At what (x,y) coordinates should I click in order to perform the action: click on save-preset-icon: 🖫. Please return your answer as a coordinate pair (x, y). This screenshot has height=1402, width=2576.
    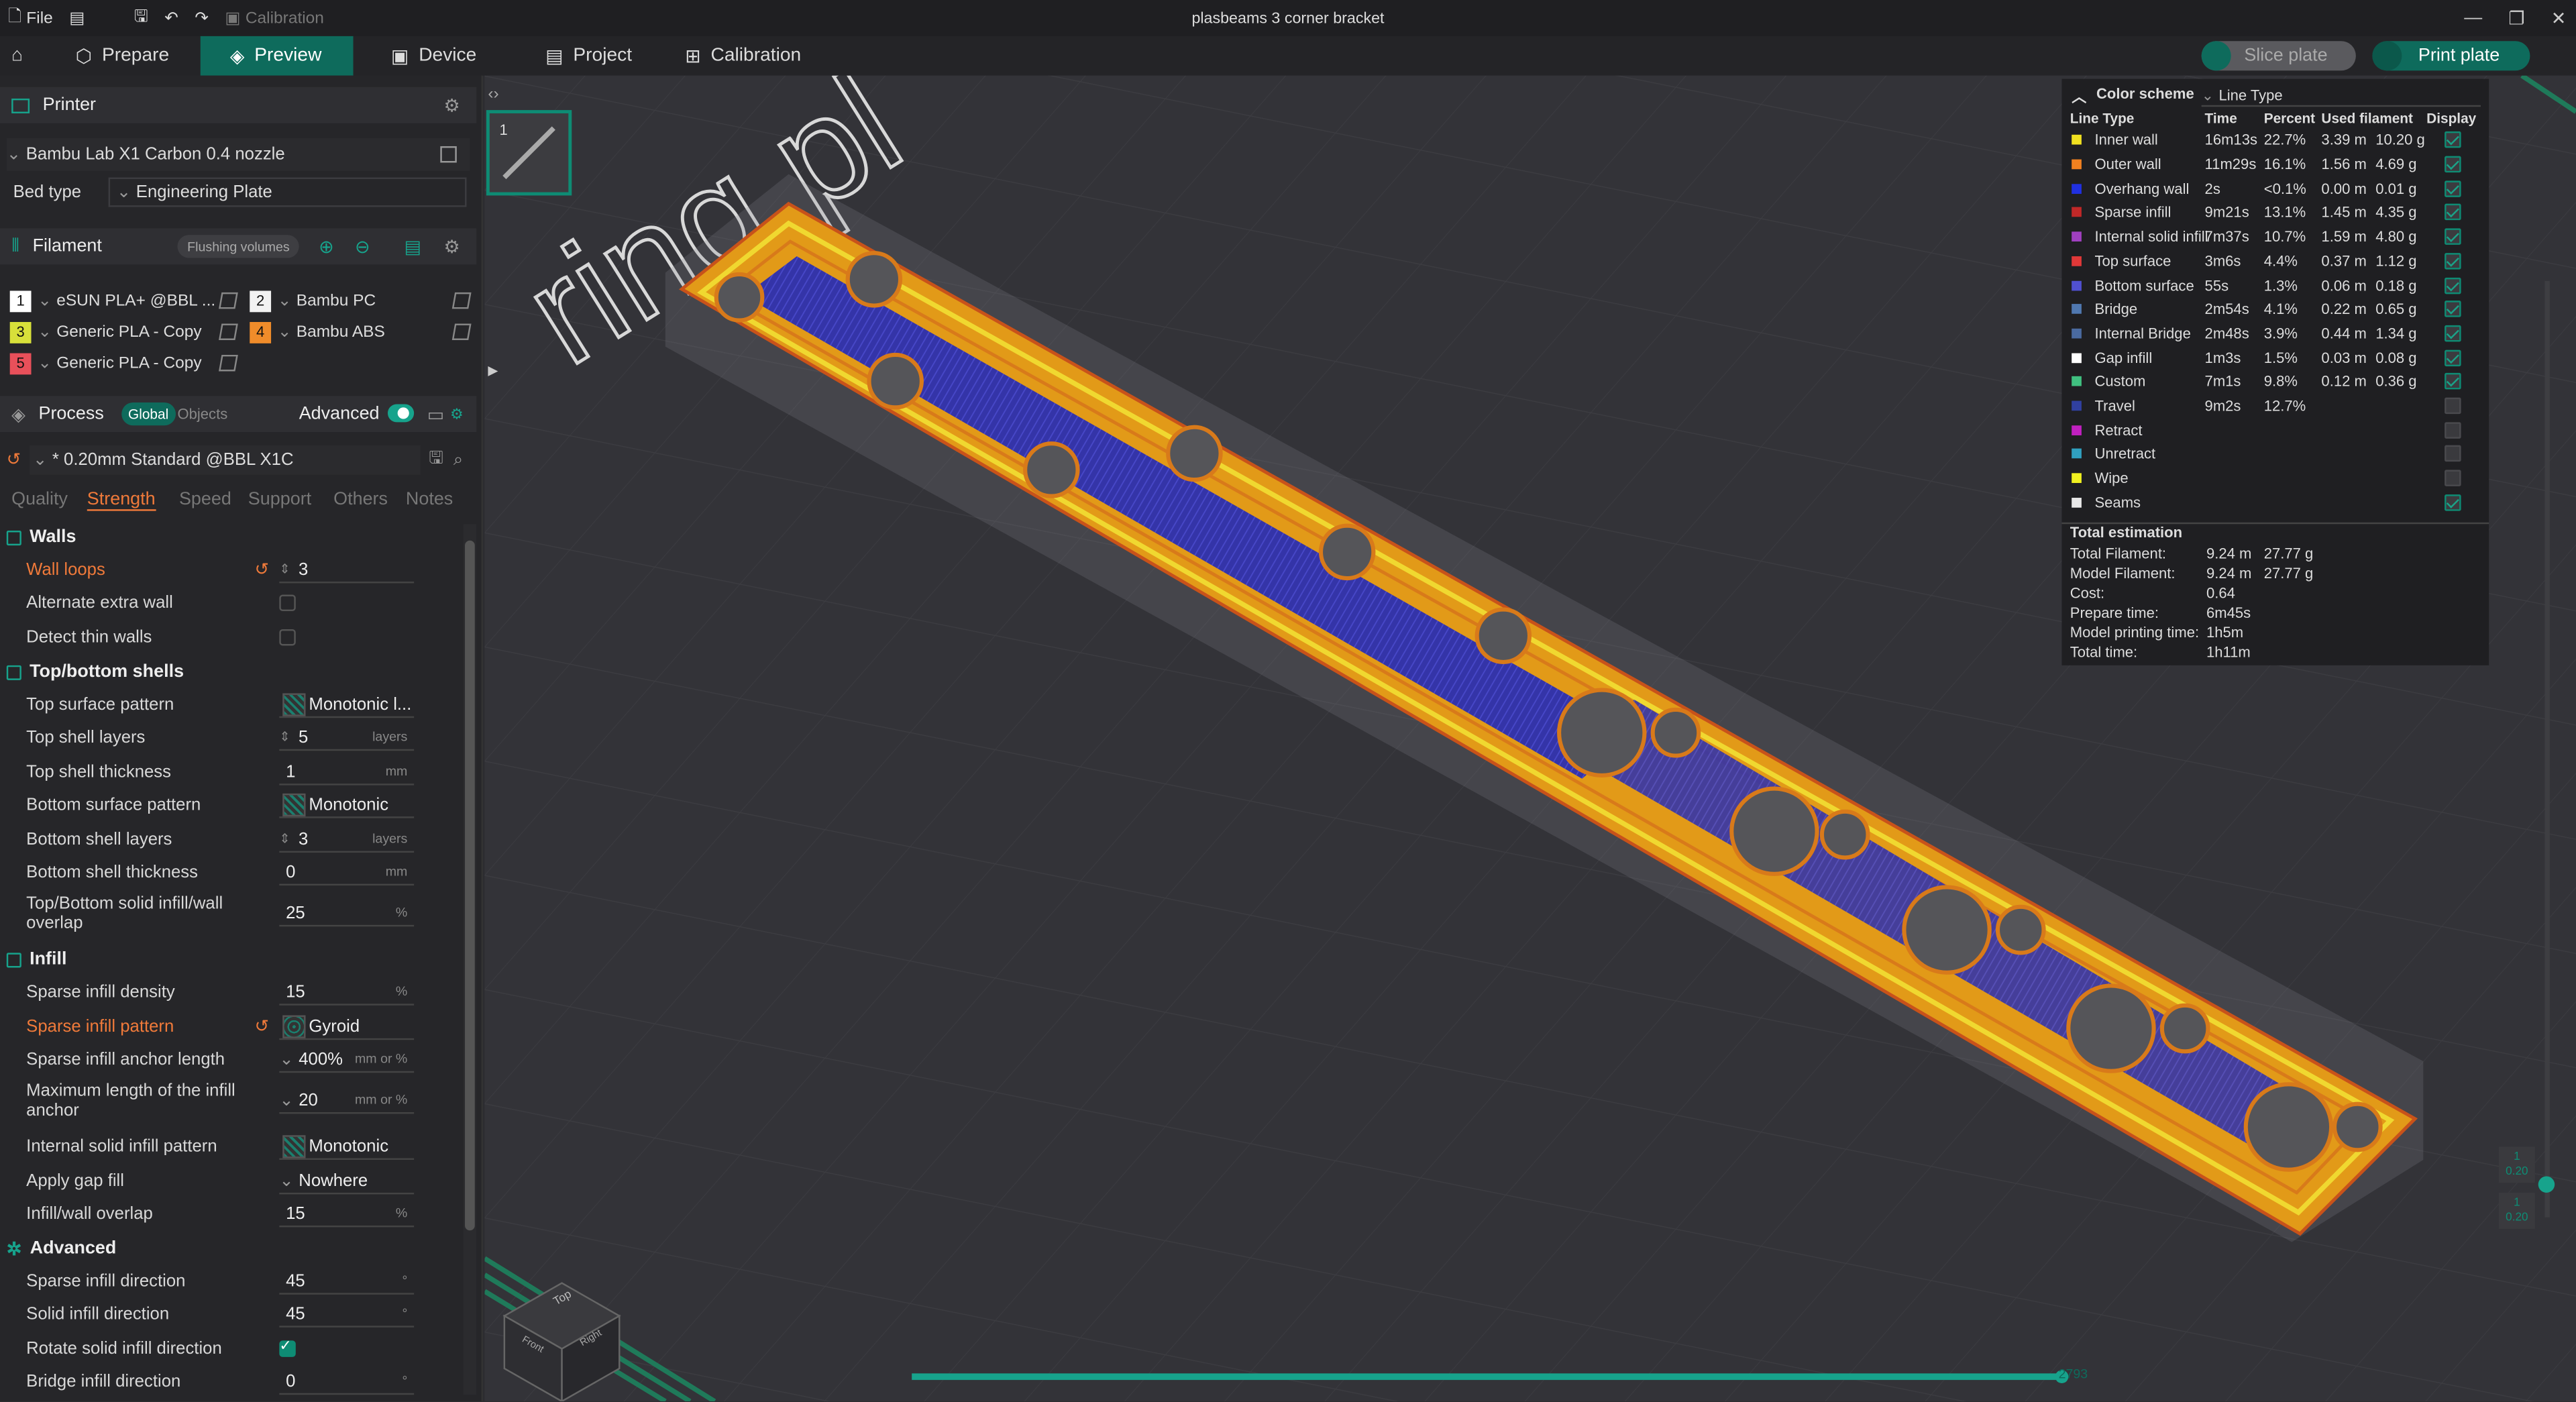
    Looking at the image, I should click on (436, 460).